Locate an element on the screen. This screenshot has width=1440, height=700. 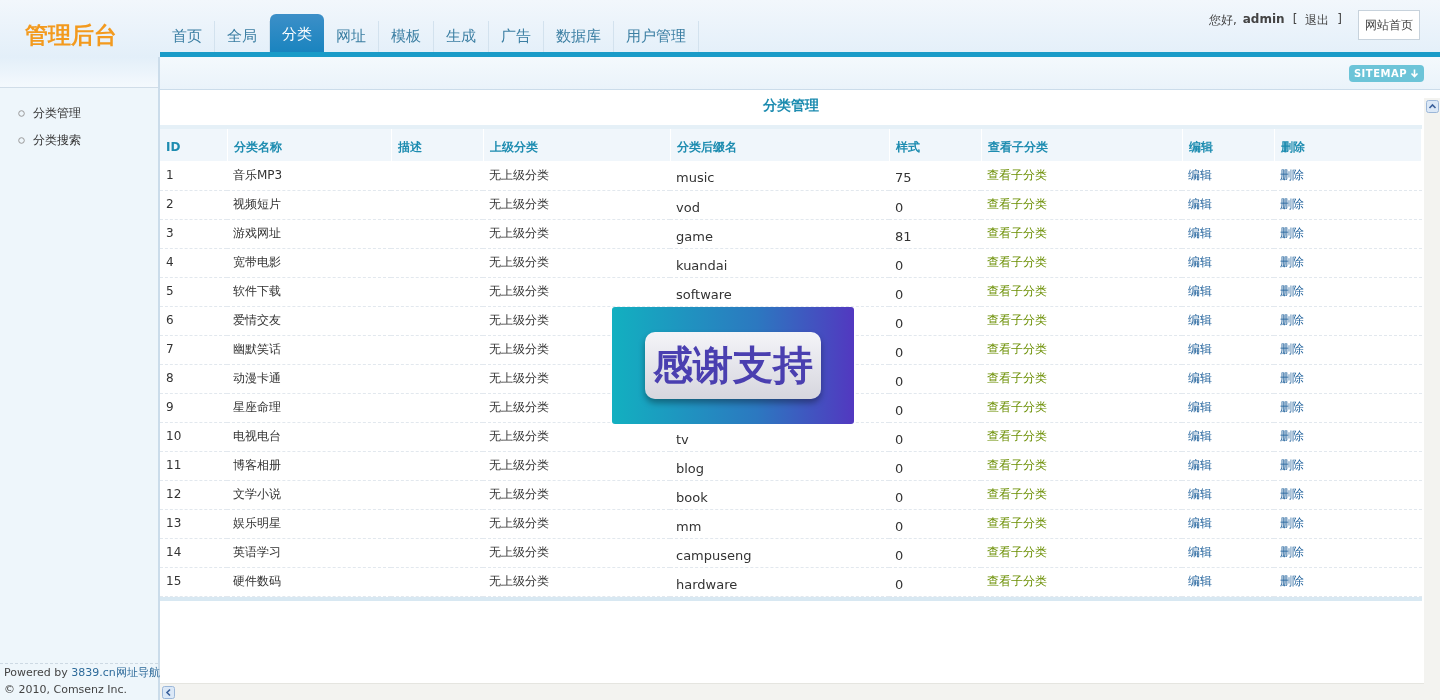
table-cell: 1 is located at coordinates (170, 174).